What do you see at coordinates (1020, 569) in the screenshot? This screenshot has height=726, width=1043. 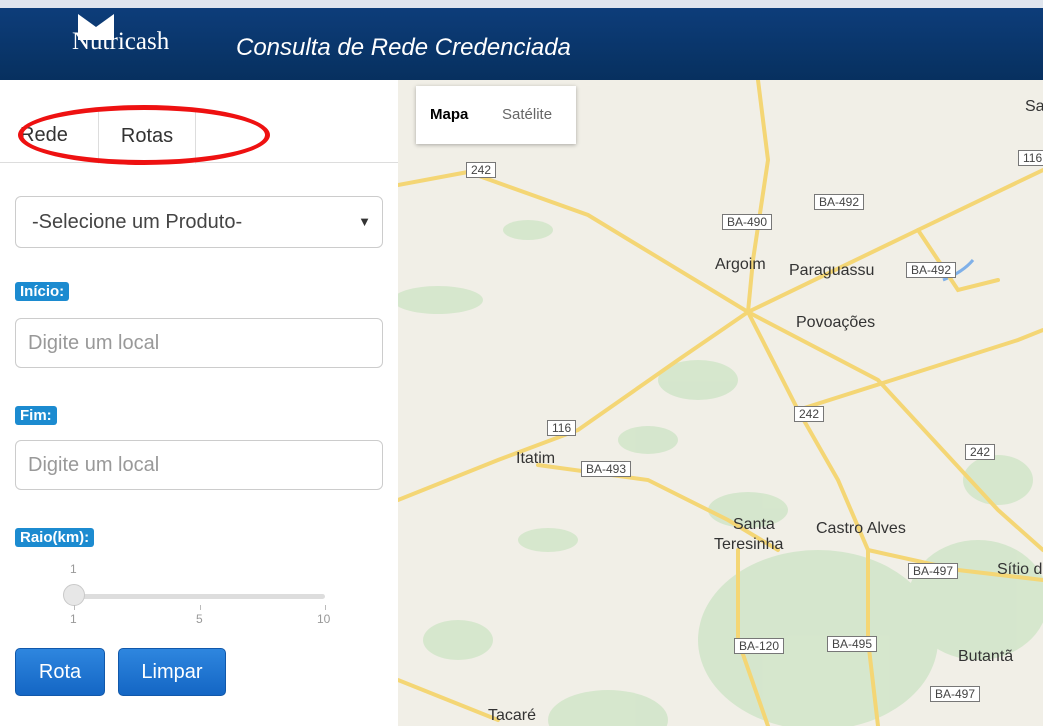 I see `map-place-label: Sítio d` at bounding box center [1020, 569].